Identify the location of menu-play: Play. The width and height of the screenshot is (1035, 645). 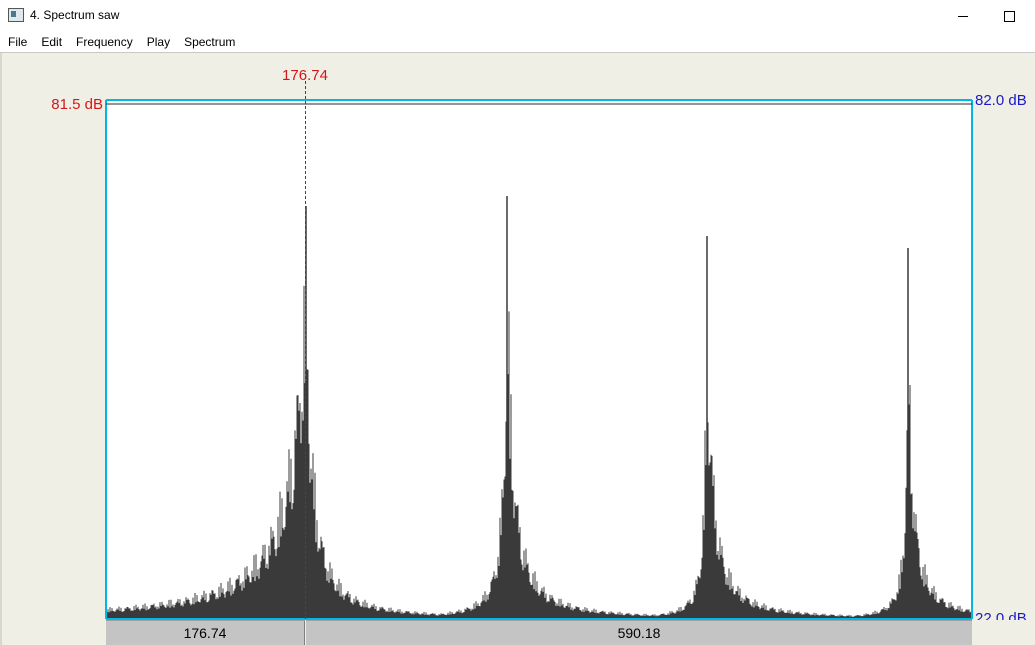
(158, 42).